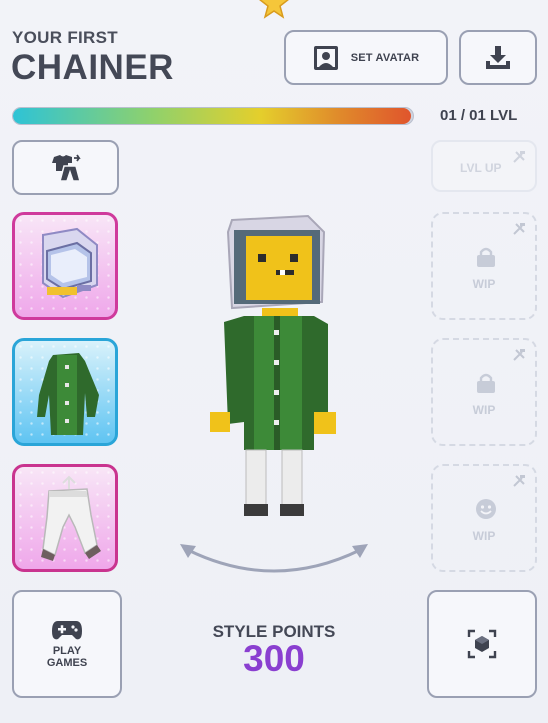 The height and width of the screenshot is (723, 548). I want to click on level-progress-bar, so click(213, 116).